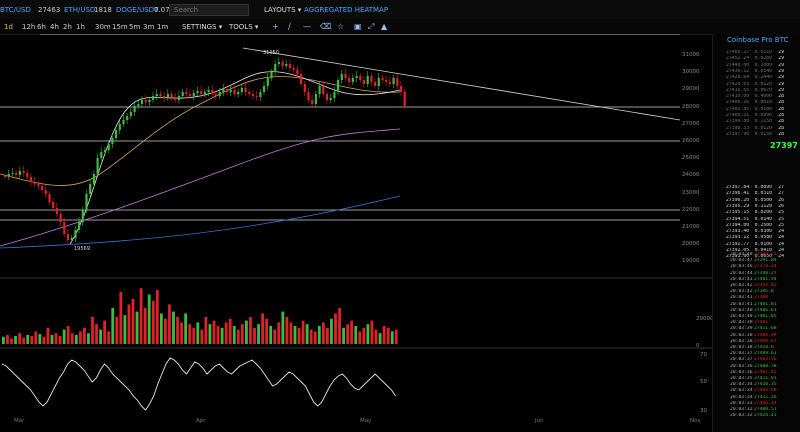 This screenshot has width=800, height=432. What do you see at coordinates (340, 26) in the screenshot?
I see `star-icon: ☆` at bounding box center [340, 26].